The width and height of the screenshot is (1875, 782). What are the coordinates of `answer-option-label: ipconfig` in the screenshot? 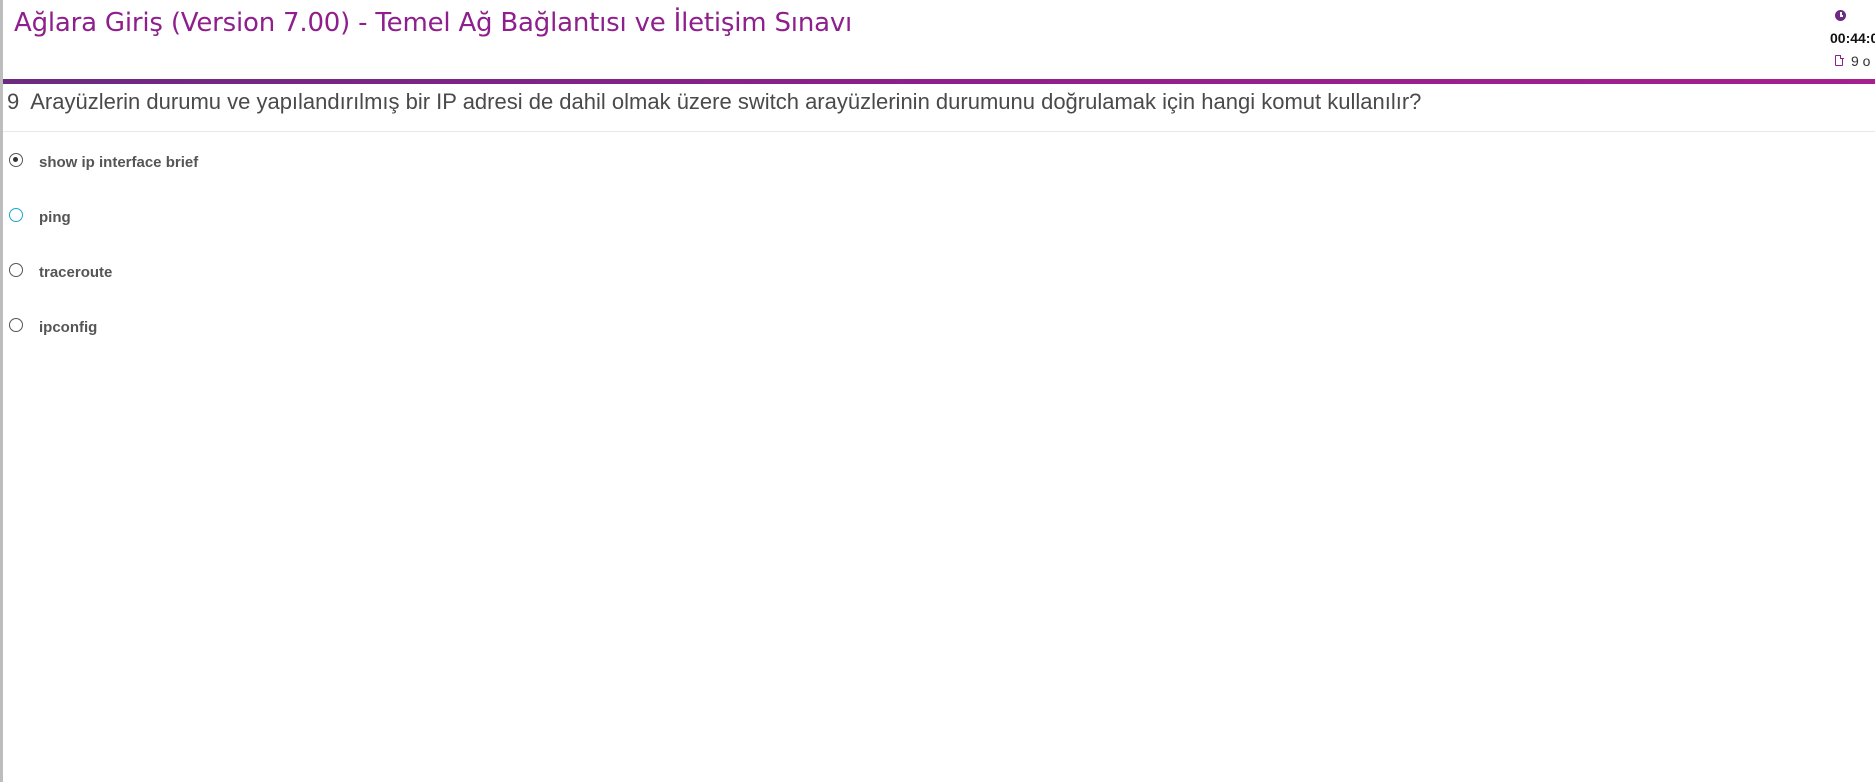 It's located at (68, 327).